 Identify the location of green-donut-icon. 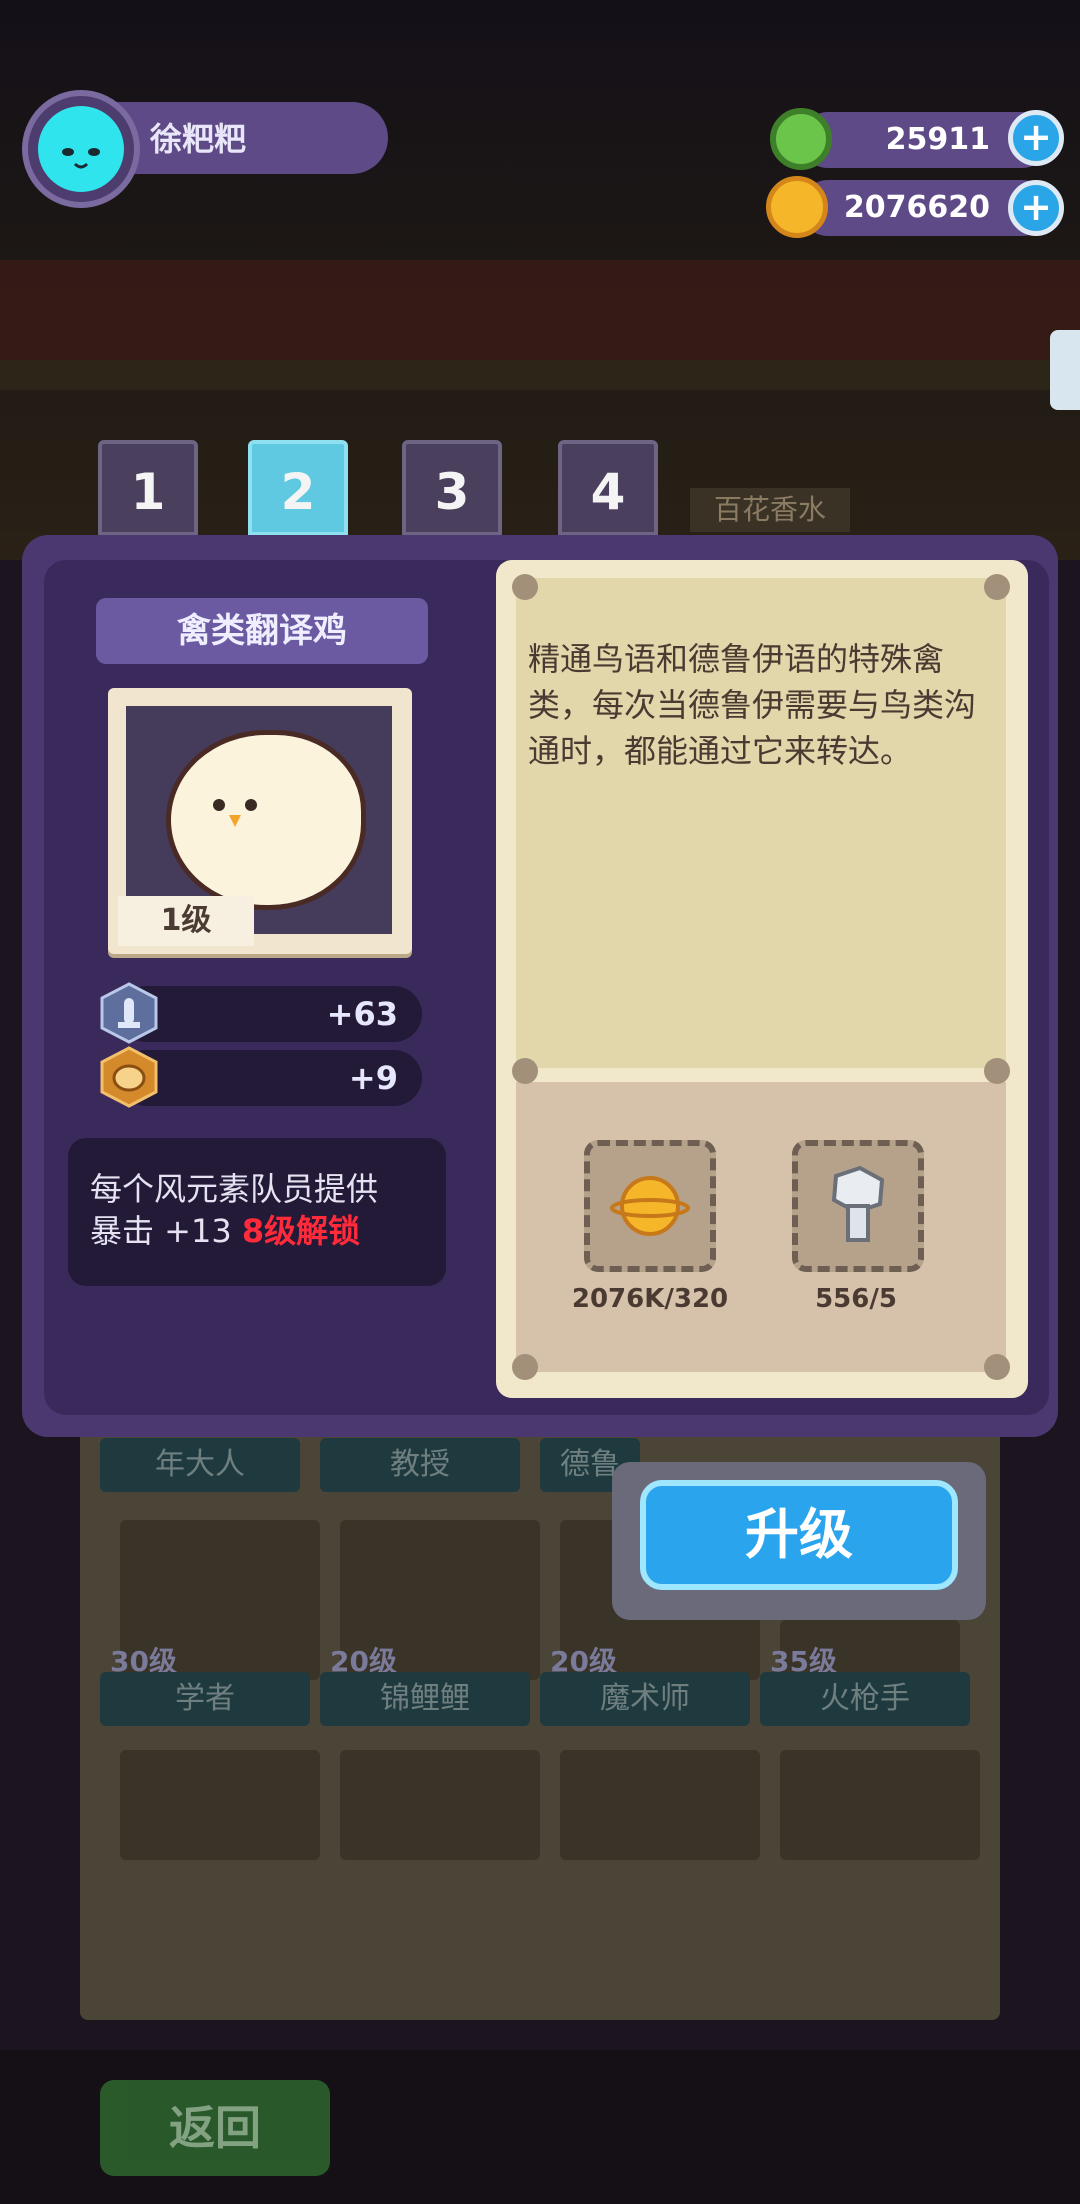
(801, 139).